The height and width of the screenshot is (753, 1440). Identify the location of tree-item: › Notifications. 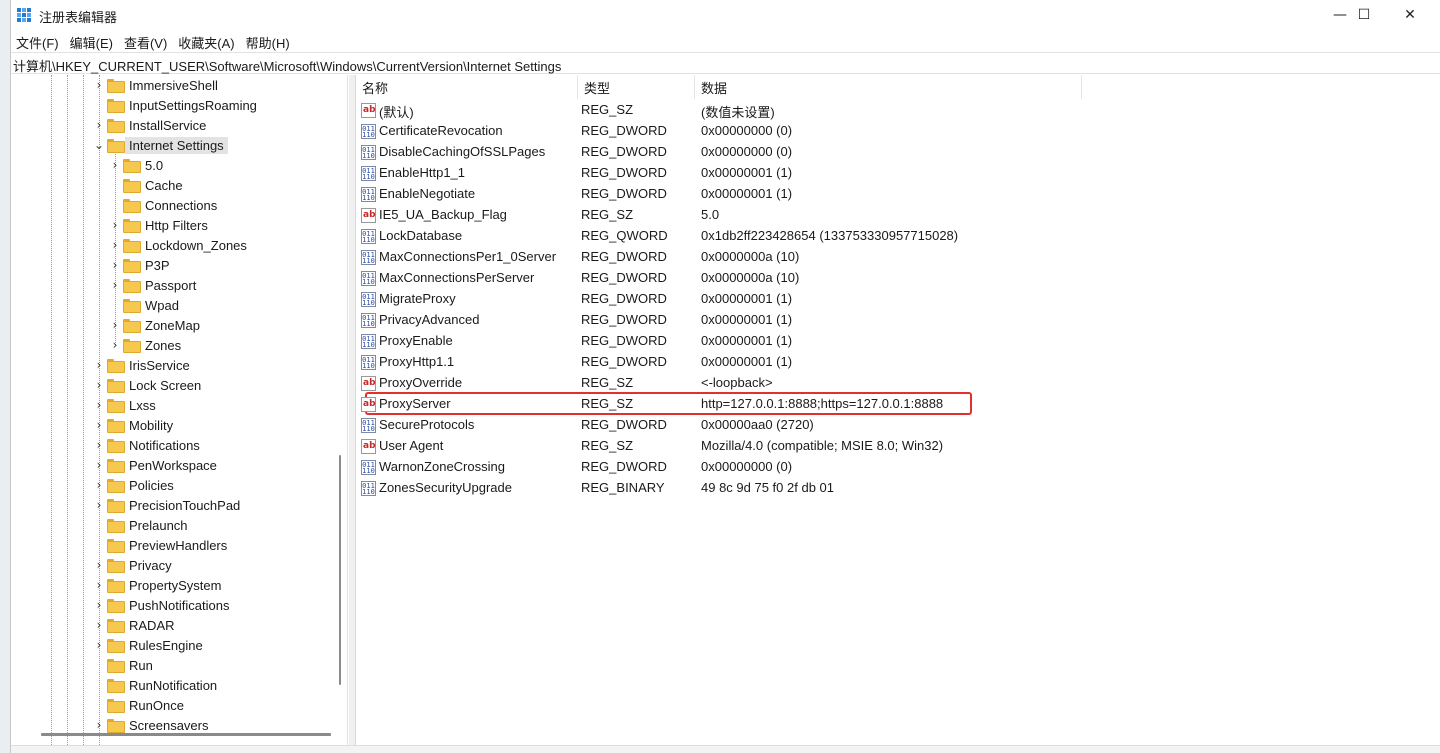
(146, 445).